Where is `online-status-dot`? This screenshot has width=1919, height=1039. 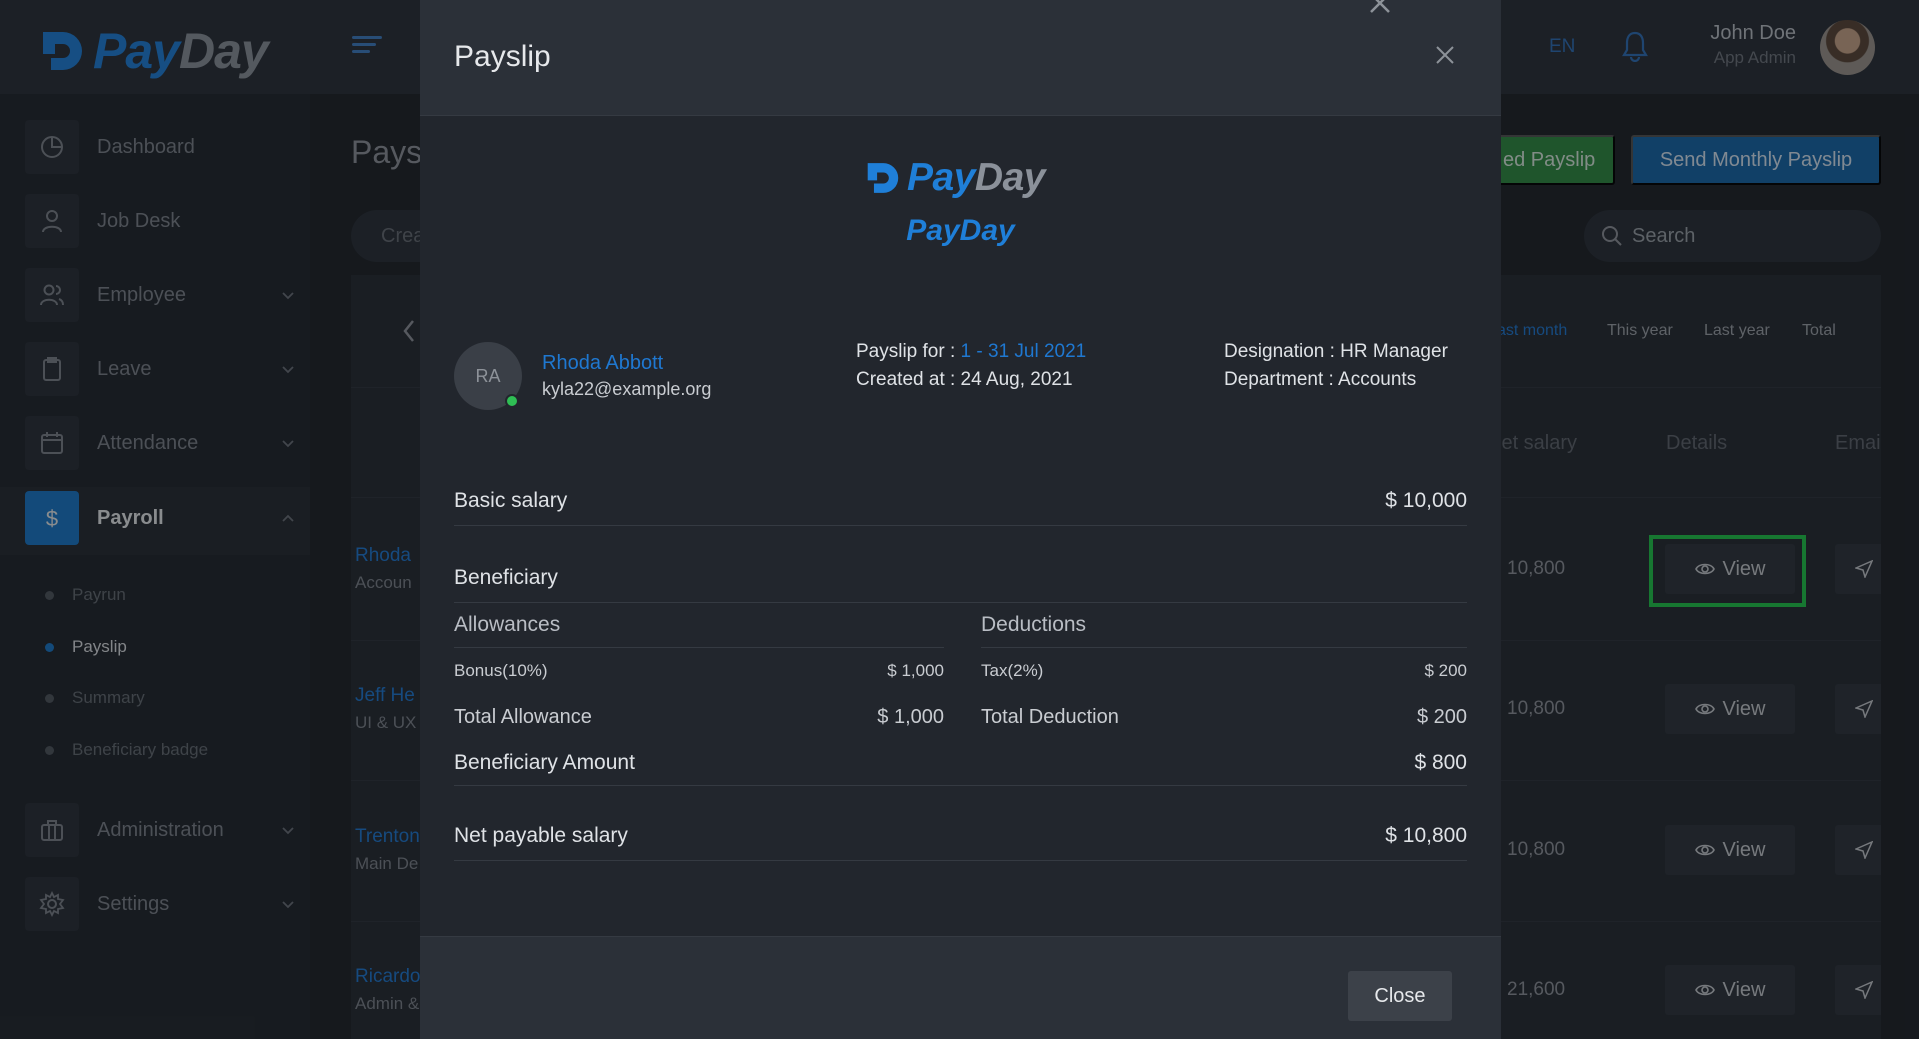
online-status-dot is located at coordinates (512, 401).